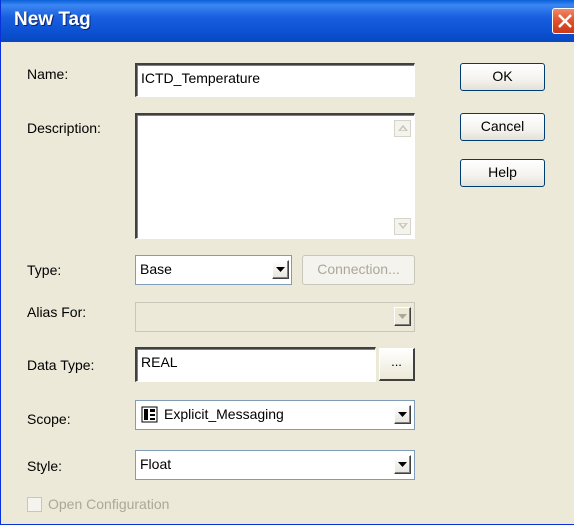 This screenshot has width=574, height=525. What do you see at coordinates (109, 504) in the screenshot?
I see `open-configuration-label: Open Configuration` at bounding box center [109, 504].